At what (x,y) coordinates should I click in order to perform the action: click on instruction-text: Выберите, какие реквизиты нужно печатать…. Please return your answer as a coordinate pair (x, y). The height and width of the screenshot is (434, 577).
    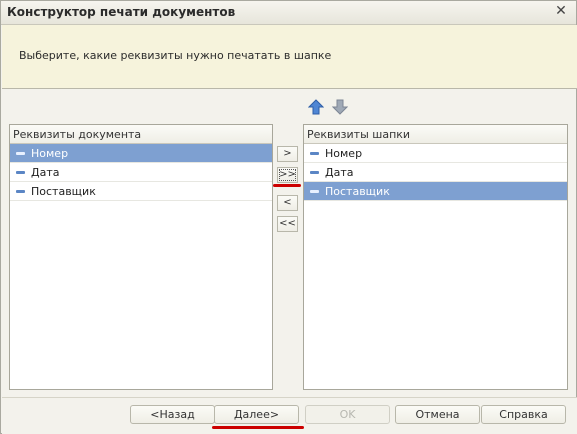
    Looking at the image, I should click on (175, 55).